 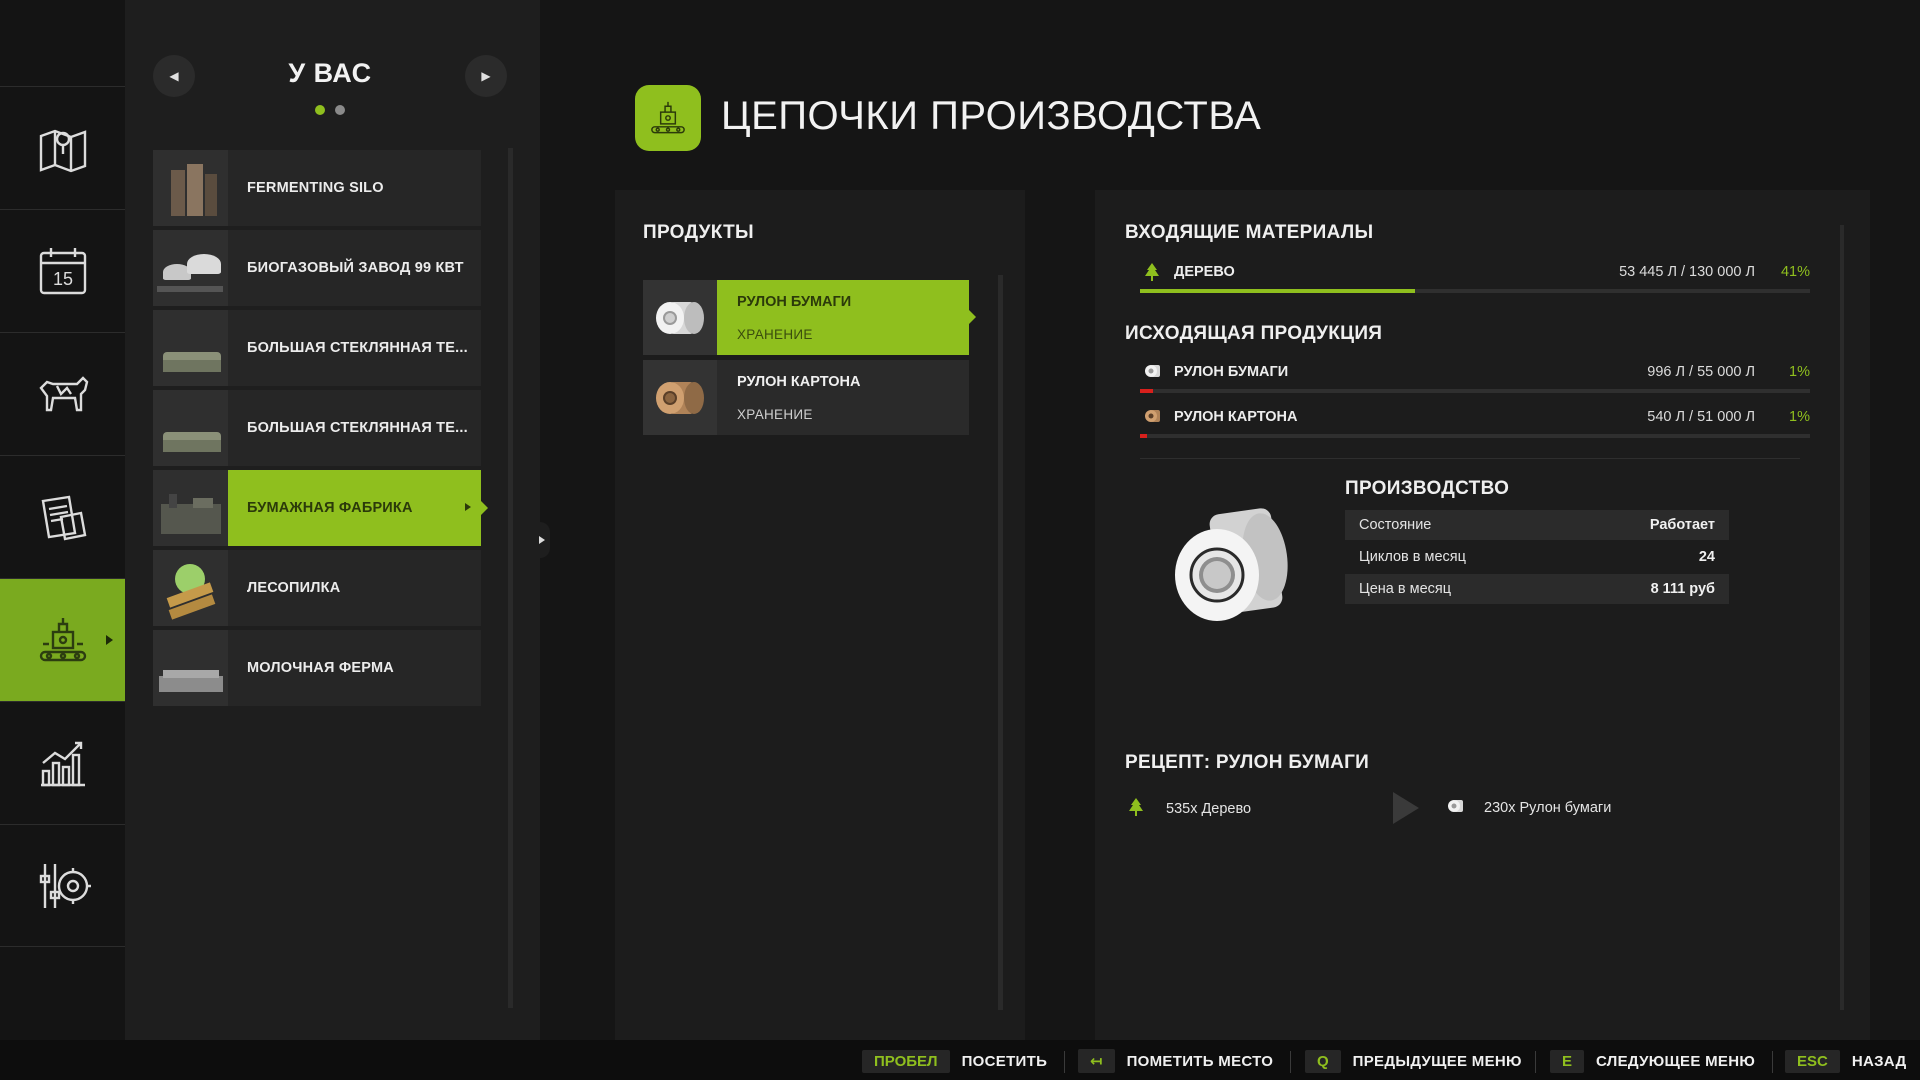 I want to click on hint-visit: ПРОБЕЛ ПОСЕТИТЬ, so click(x=954, y=1061).